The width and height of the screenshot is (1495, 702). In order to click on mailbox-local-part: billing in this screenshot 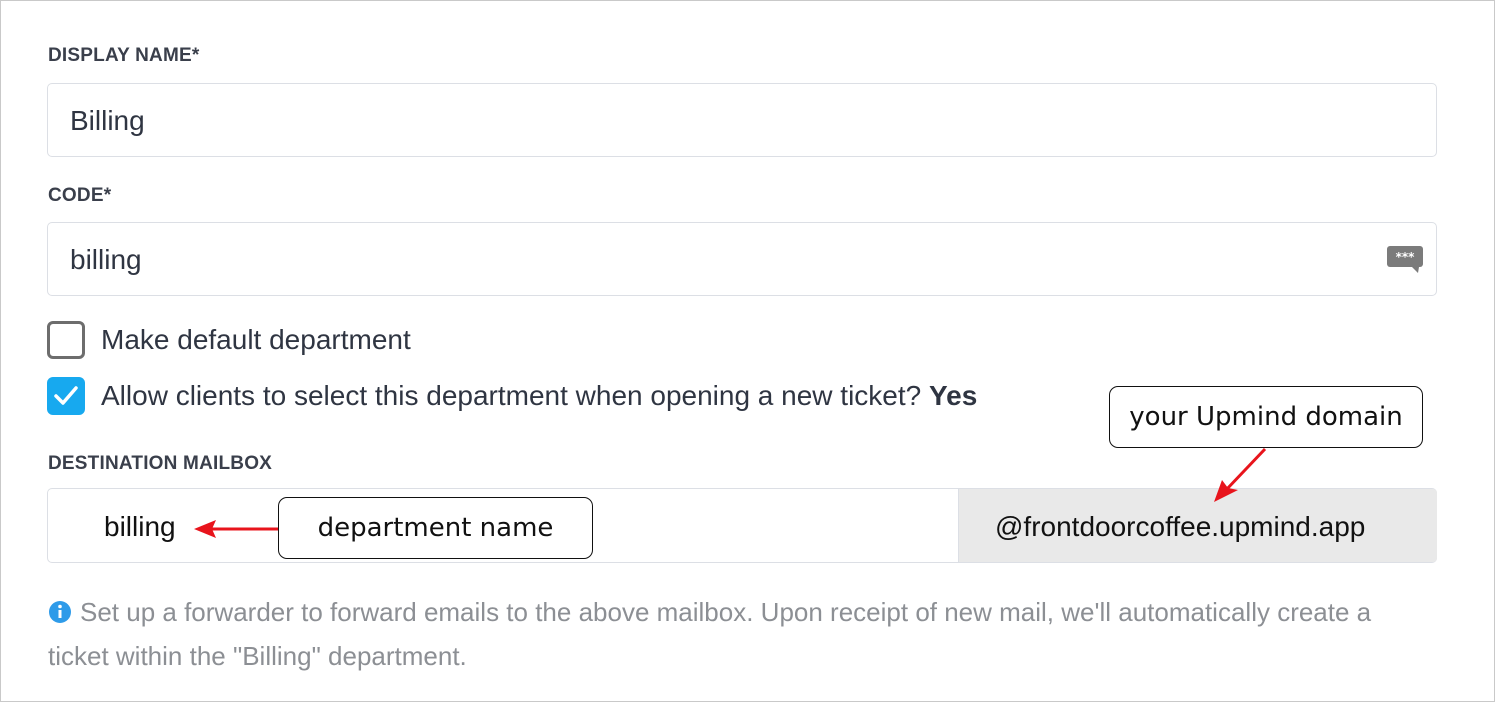, I will do `click(140, 526)`.